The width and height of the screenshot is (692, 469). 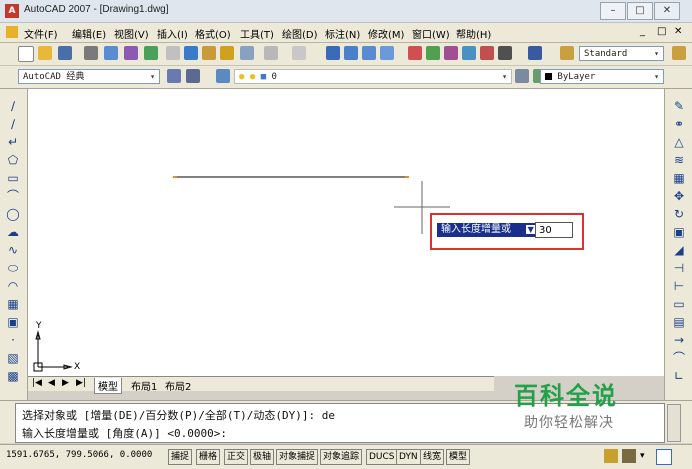 I want to click on break-icon: ▭, so click(x=679, y=304).